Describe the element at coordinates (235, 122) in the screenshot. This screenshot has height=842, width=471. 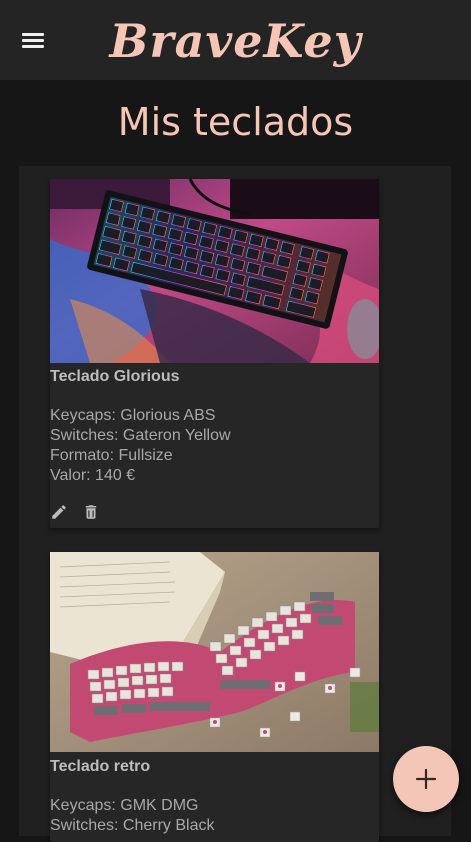
I see `page-title: Mis teclados` at that location.